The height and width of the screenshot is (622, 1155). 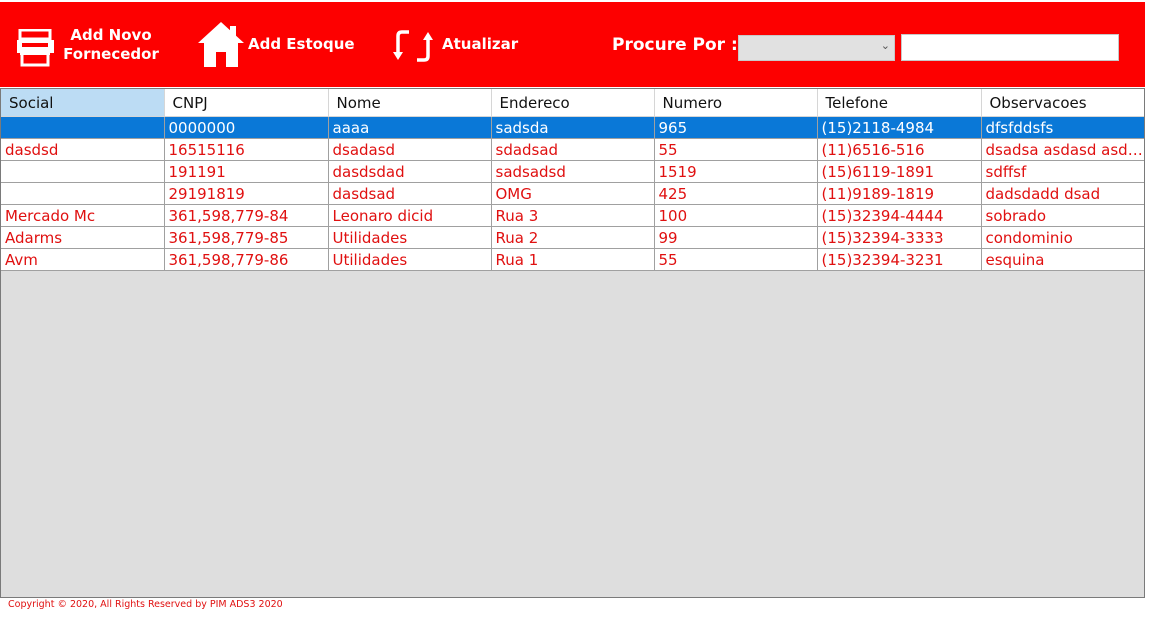 I want to click on cell-cnpj: 191191, so click(x=246, y=171).